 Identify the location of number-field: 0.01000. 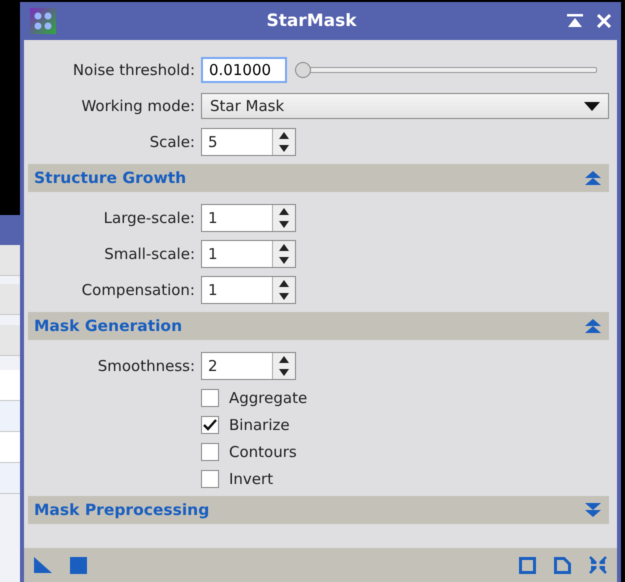
(244, 70).